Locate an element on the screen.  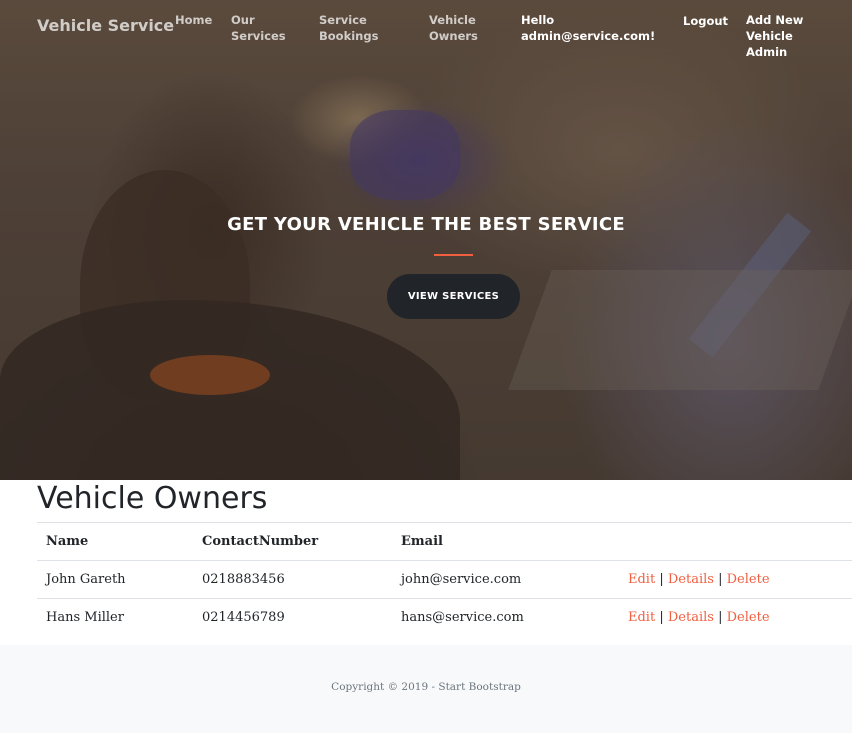
copyright-text: Copyright © 2019 - Start Bootstrap is located at coordinates (426, 687).